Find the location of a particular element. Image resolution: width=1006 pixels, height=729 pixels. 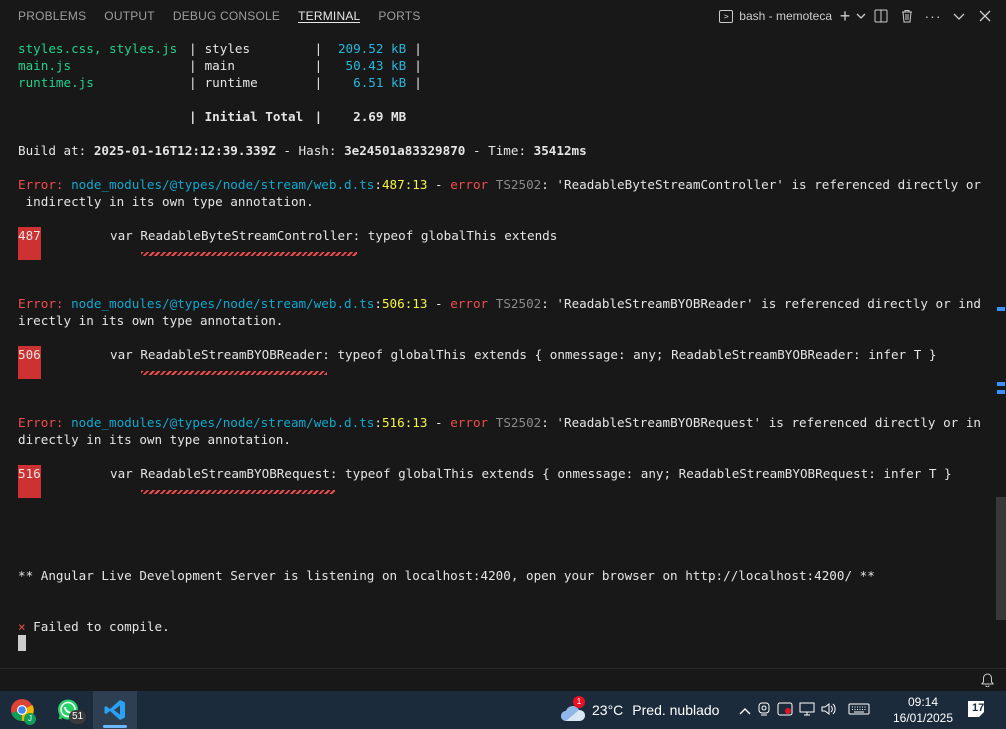

cloud-icon: 1 is located at coordinates (573, 708).